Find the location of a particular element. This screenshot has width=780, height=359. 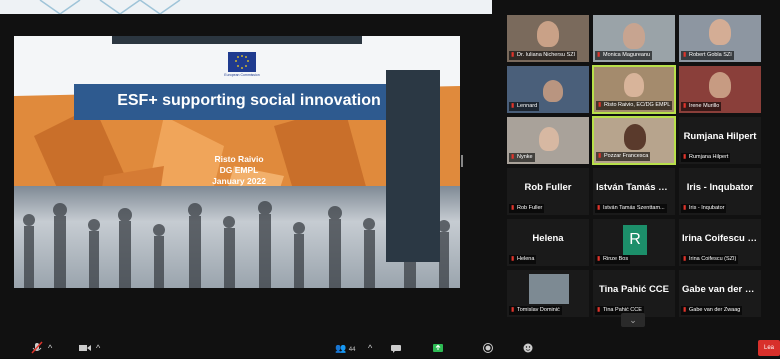

participant-avatar: R is located at coordinates (635, 240).